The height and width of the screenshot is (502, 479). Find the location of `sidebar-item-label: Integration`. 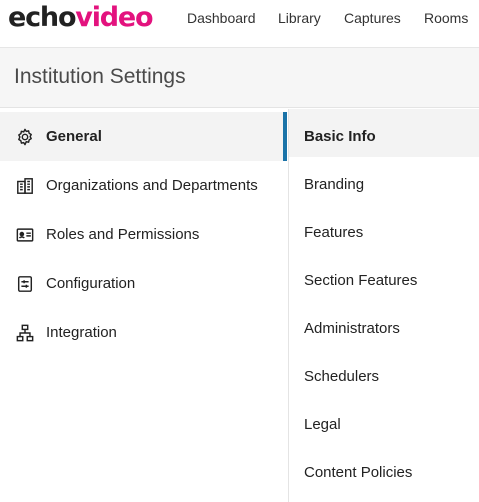

sidebar-item-label: Integration is located at coordinates (81, 332).